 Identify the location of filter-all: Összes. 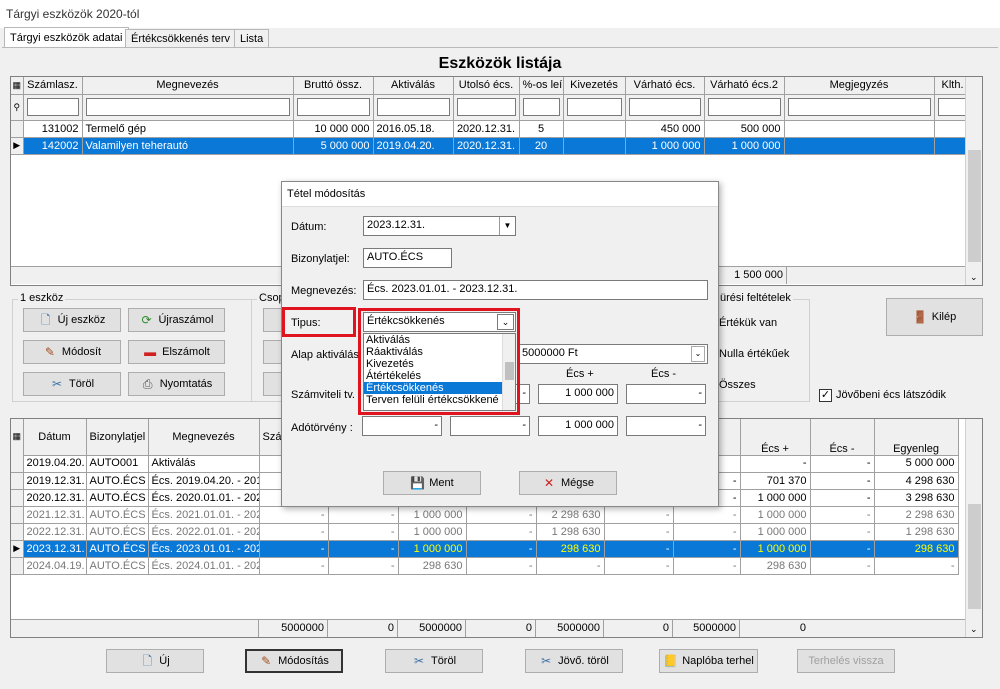
(737, 385).